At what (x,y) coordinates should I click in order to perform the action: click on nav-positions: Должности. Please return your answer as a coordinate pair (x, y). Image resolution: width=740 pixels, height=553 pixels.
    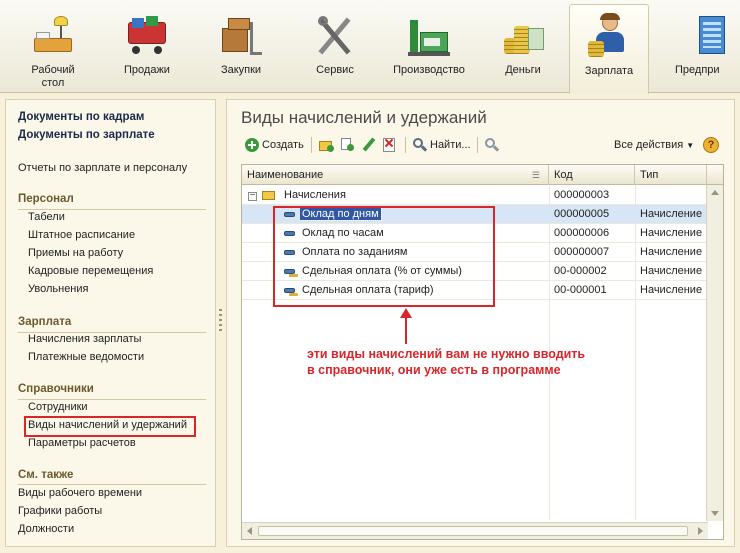
    Looking at the image, I should click on (46, 529).